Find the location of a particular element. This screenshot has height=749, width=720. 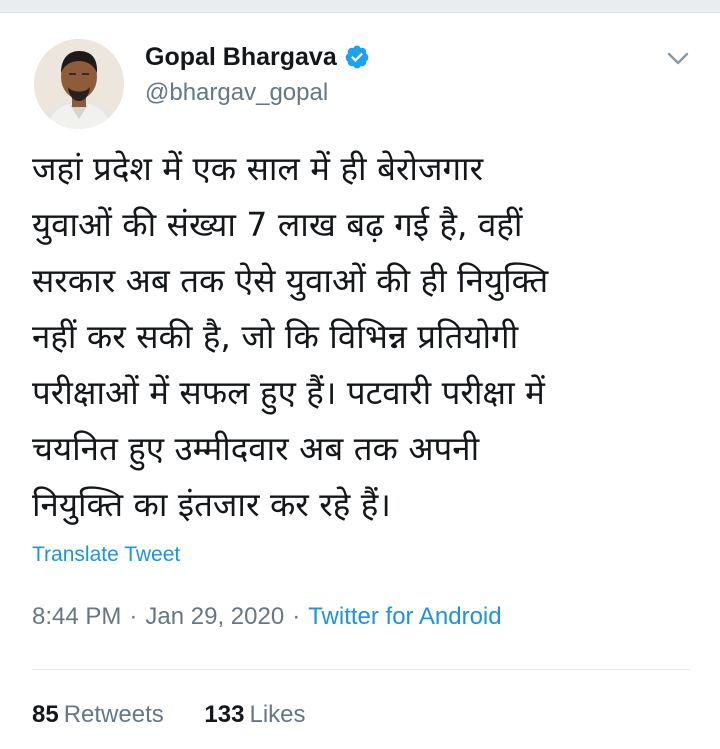

user-handle: @bhargav_gopal is located at coordinates (257, 93).